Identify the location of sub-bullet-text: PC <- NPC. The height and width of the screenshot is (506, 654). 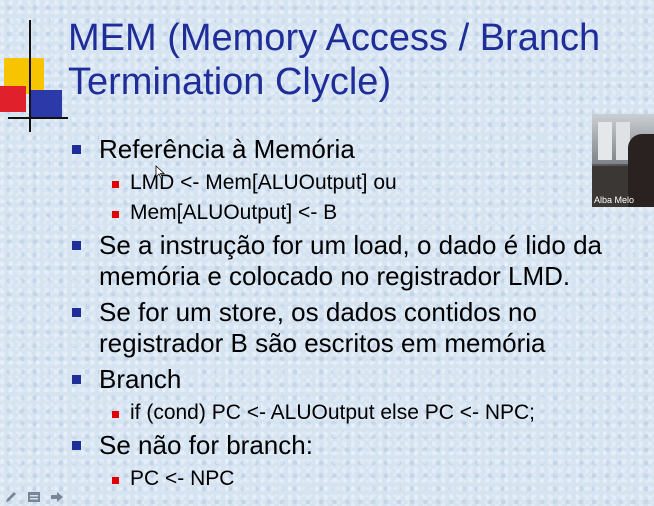
(182, 478).